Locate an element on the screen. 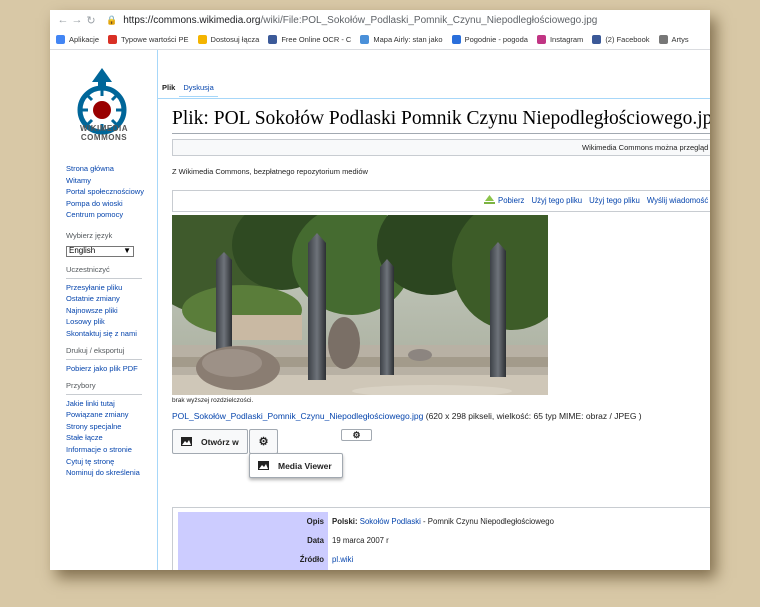 Image resolution: width=760 pixels, height=607 pixels. meta-row: Data 19 marca 2007 r is located at coordinates (444, 540).